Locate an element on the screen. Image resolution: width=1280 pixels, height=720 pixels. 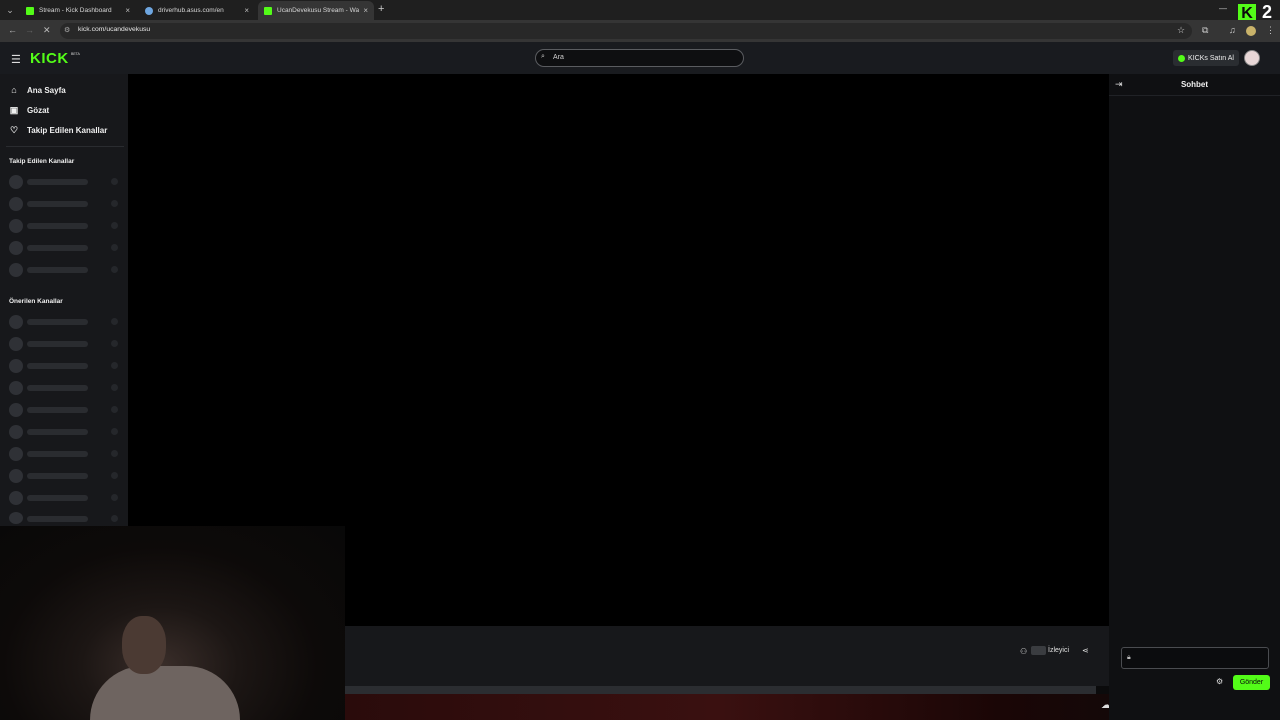
tab-title: driverhub.asus.com/en is located at coordinates (191, 10).